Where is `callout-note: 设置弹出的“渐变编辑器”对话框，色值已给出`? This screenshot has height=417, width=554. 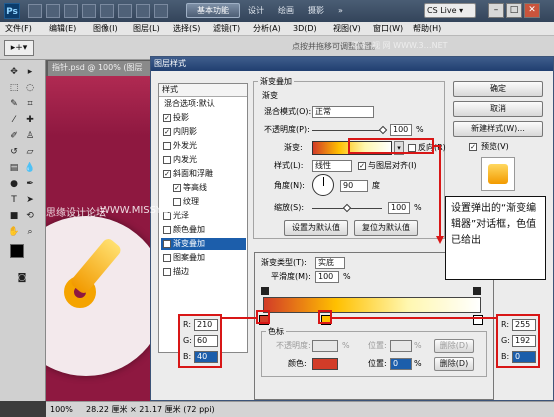 callout-note: 设置弹出的“渐变编辑器”对话框，色值已给出 is located at coordinates (495, 238).